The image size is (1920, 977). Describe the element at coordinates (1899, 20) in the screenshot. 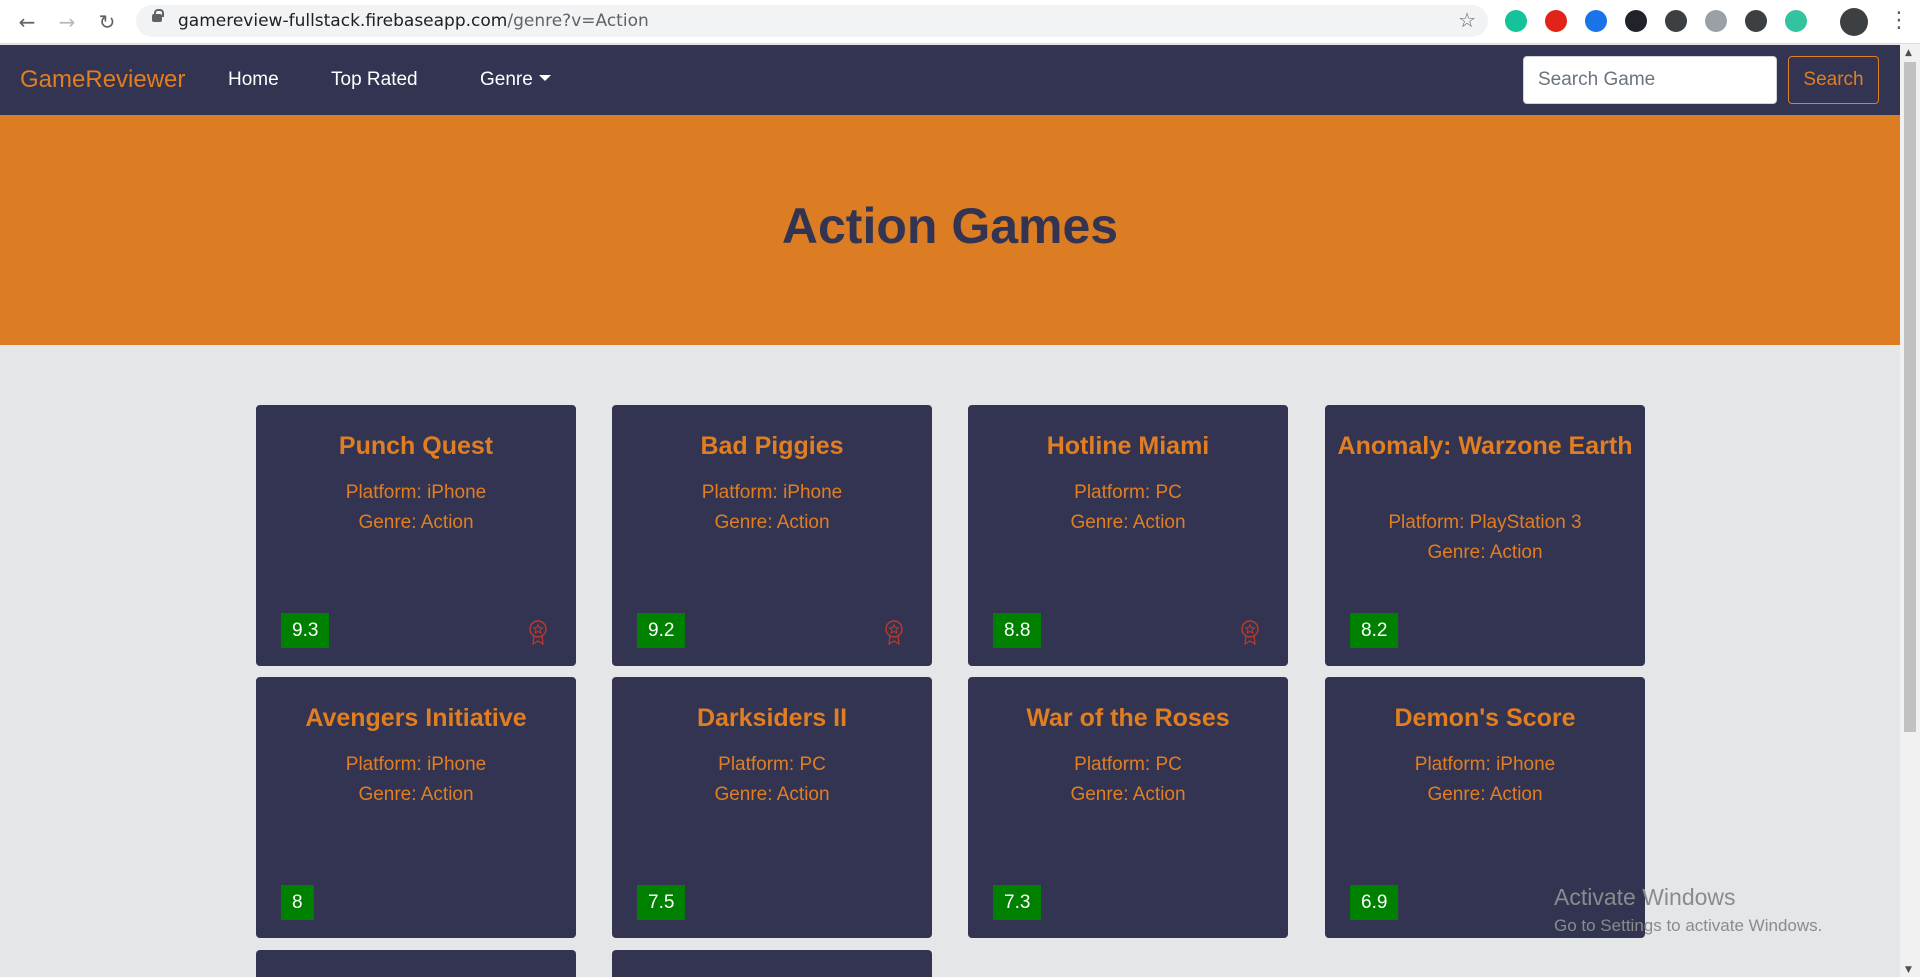

I see `menu-kebab-icon: ⋮` at that location.